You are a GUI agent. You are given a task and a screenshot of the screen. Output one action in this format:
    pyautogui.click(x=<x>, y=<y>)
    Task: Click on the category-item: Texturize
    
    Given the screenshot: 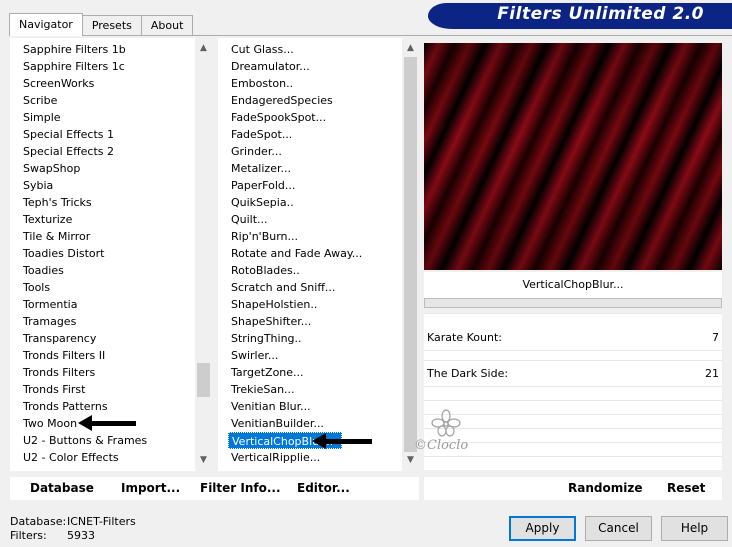 What is the action you would take?
    pyautogui.click(x=102, y=219)
    